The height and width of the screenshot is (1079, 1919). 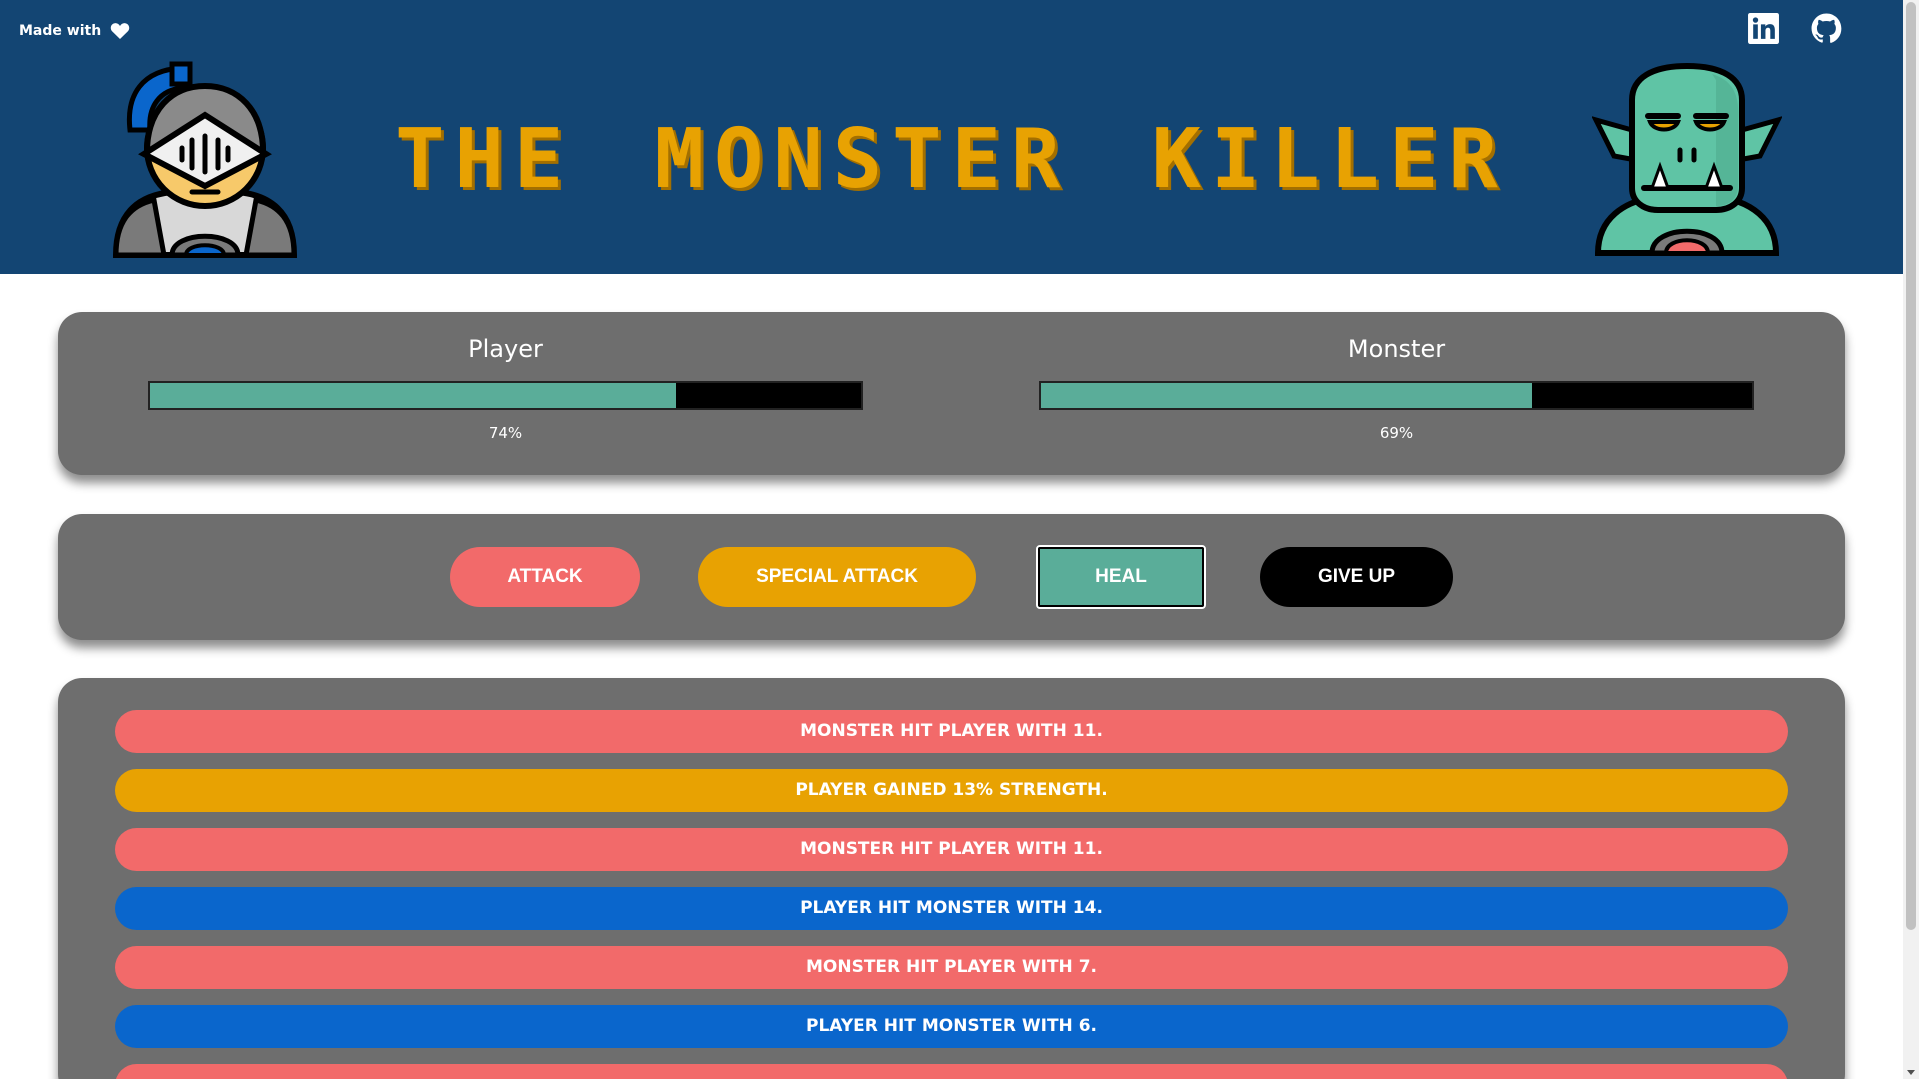 I want to click on controls-panel: ATTACK SPECIAL ATTACK HEAL GIVE UP, so click(x=951, y=577).